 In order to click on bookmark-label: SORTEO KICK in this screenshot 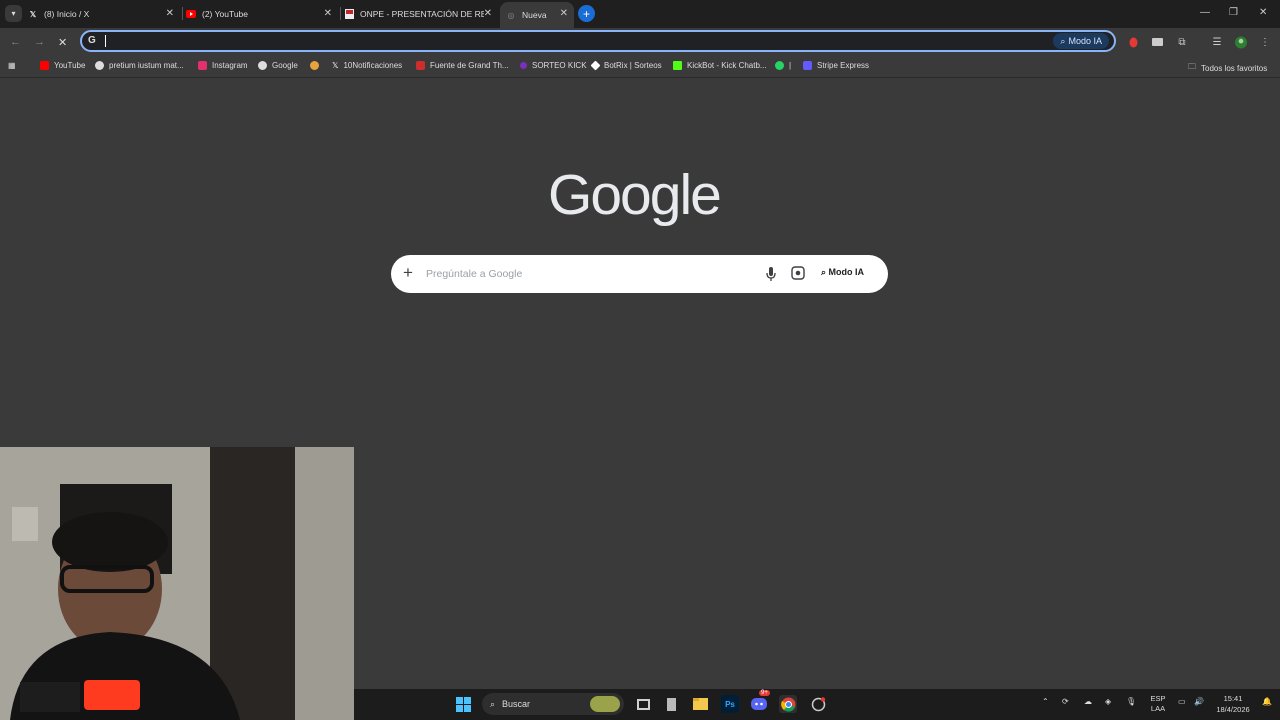, I will do `click(559, 65)`.